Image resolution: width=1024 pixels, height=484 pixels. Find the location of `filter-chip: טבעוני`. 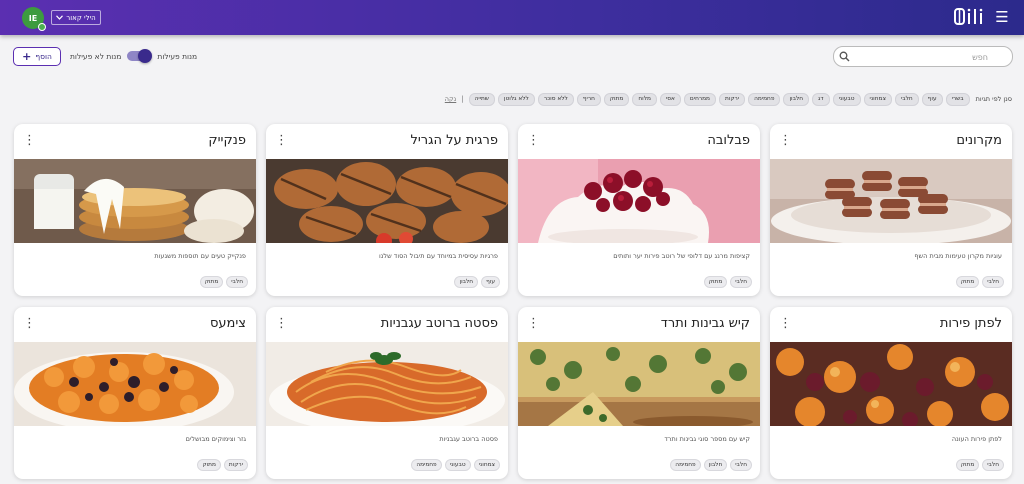

filter-chip: טבעוני is located at coordinates (846, 99).